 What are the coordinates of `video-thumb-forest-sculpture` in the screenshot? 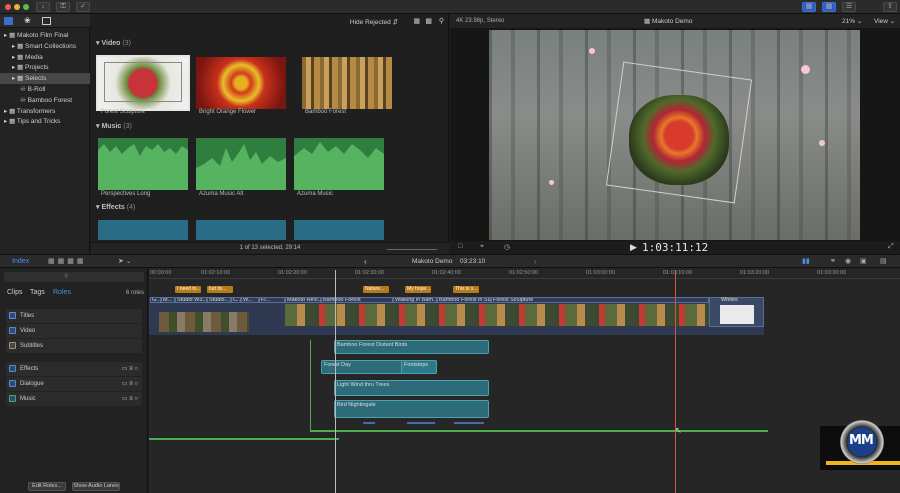 It's located at (143, 83).